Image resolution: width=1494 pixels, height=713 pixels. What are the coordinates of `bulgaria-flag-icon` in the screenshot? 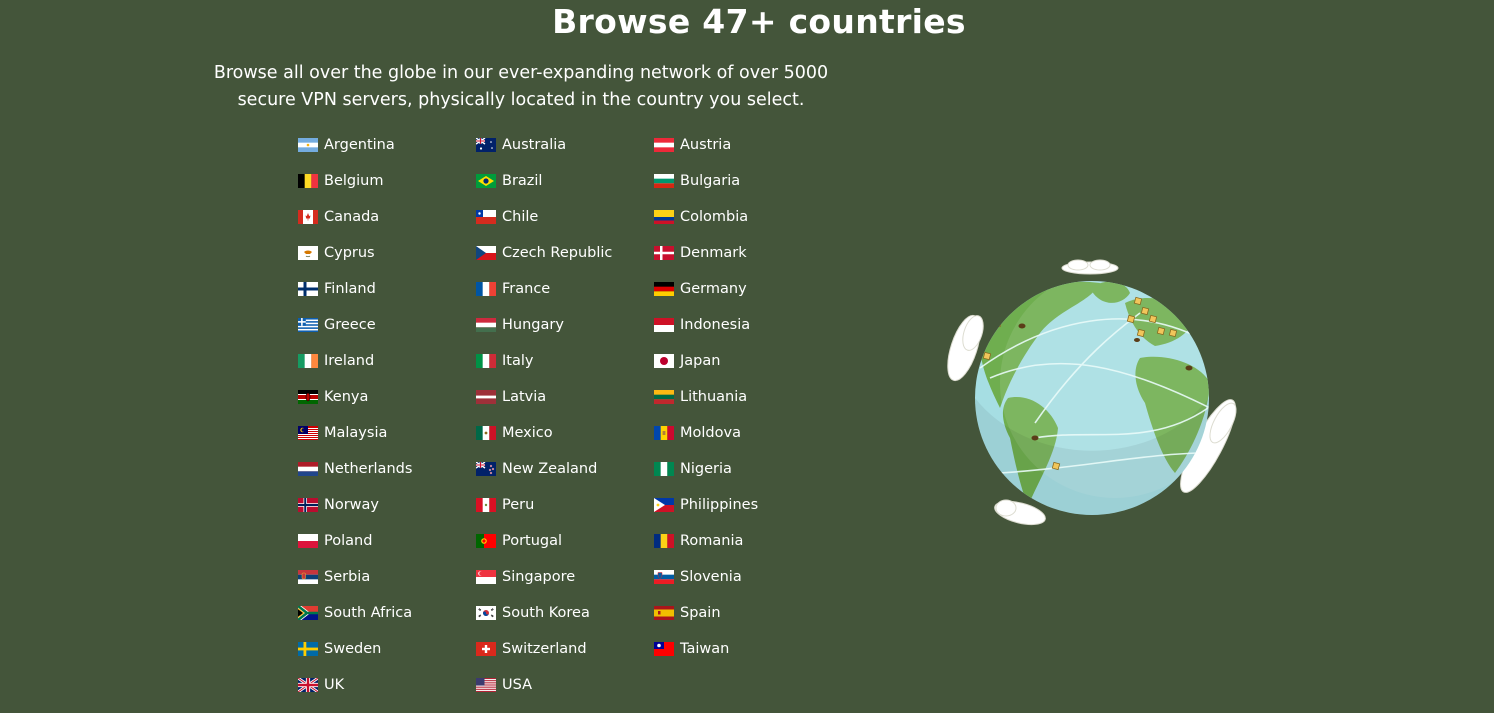 It's located at (664, 181).